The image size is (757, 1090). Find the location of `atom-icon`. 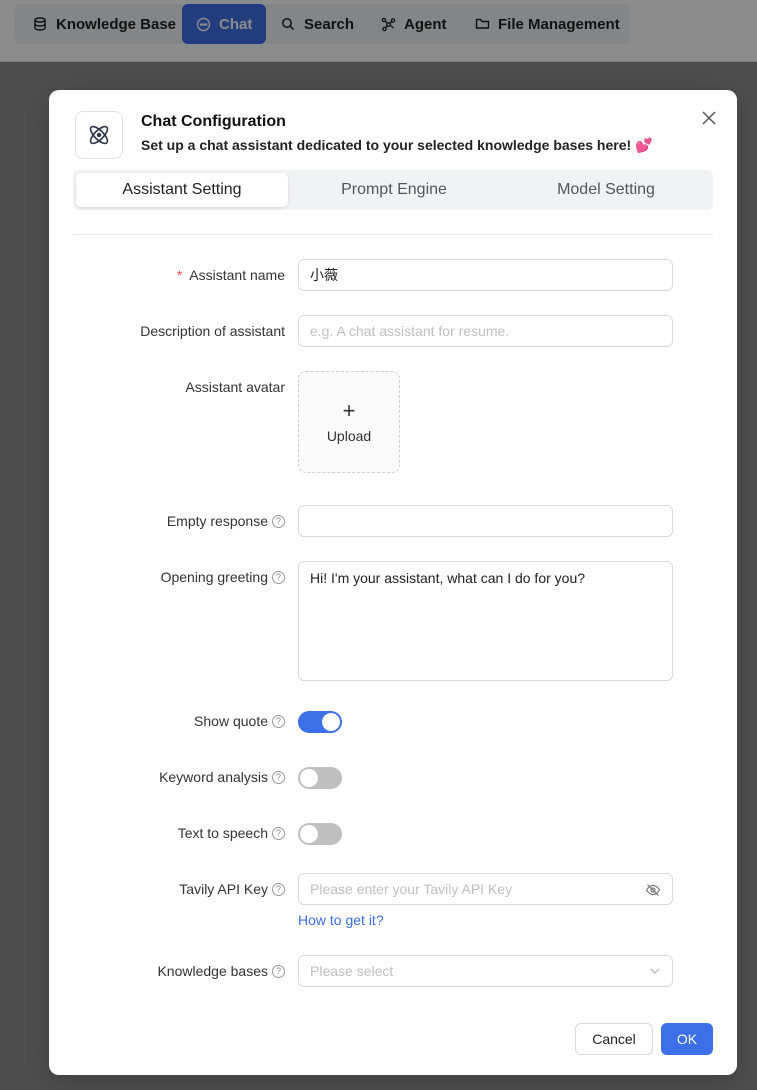

atom-icon is located at coordinates (99, 135).